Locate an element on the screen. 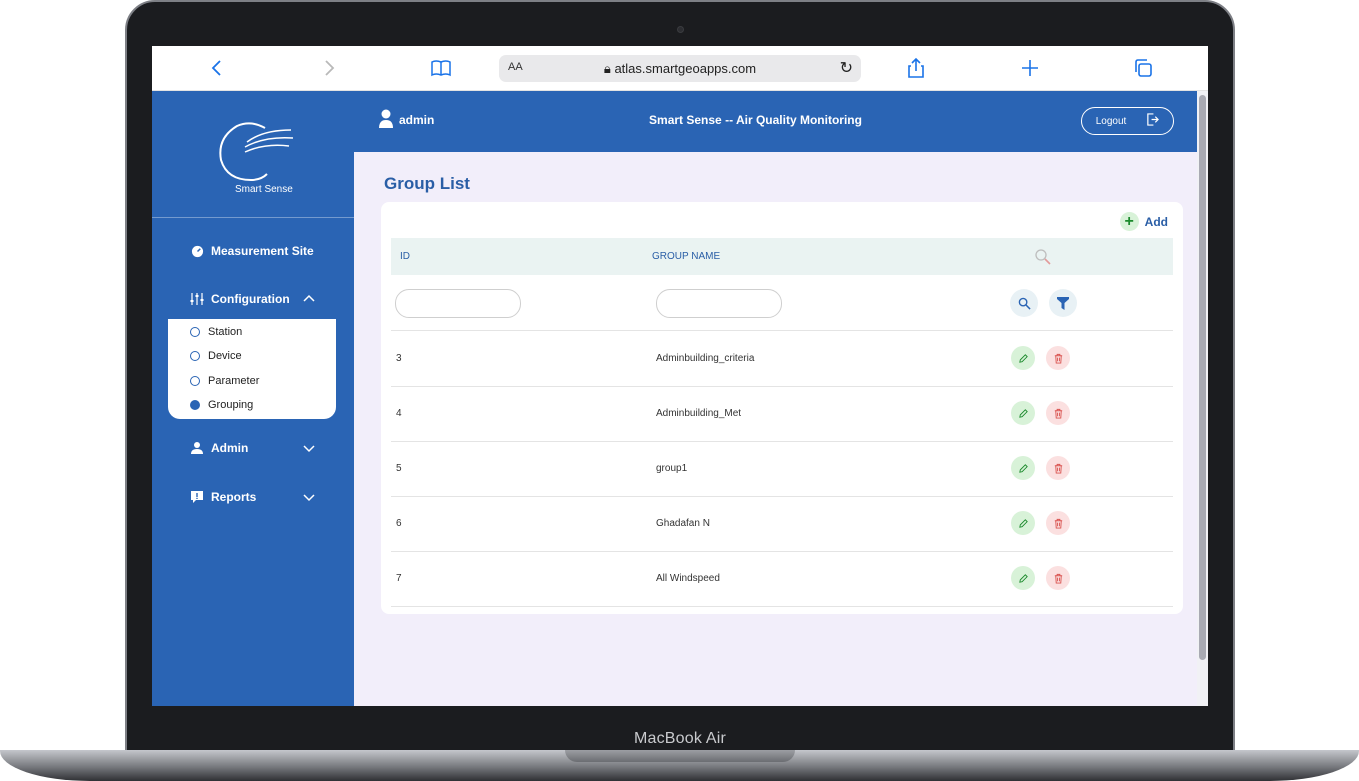 The width and height of the screenshot is (1359, 781). filter-row is located at coordinates (782, 303).